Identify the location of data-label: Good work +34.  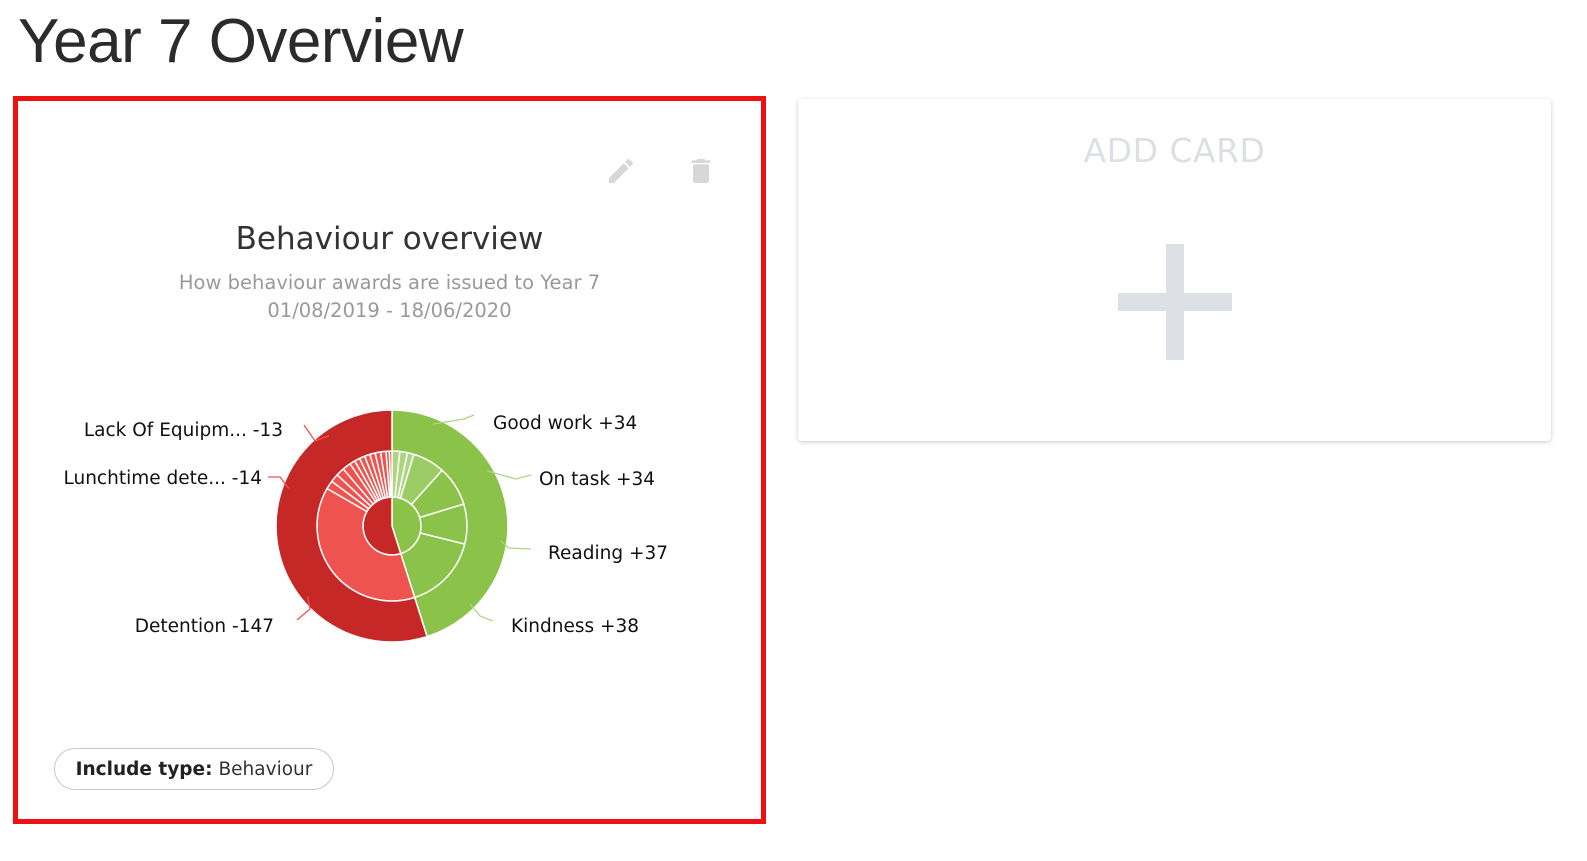
(565, 423).